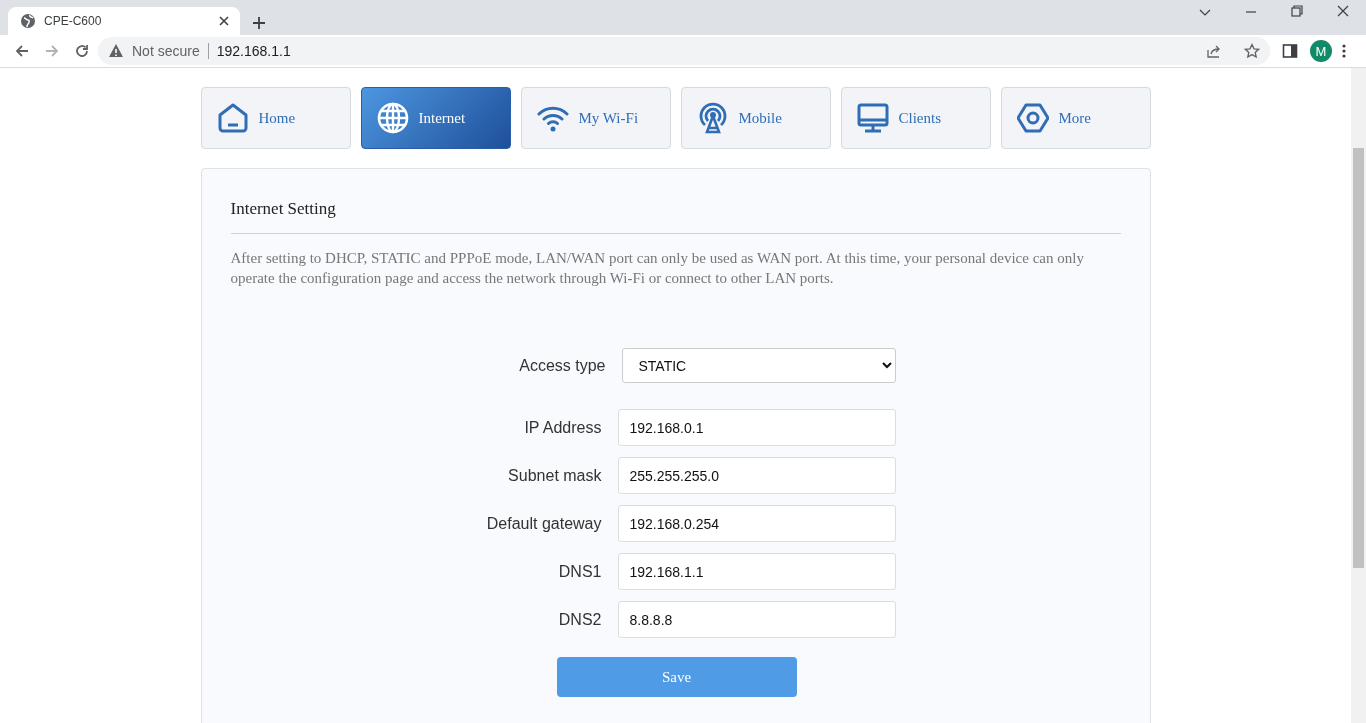 This screenshot has height=723, width=1366. Describe the element at coordinates (254, 51) in the screenshot. I see `url-text: 192.168.1.1` at that location.